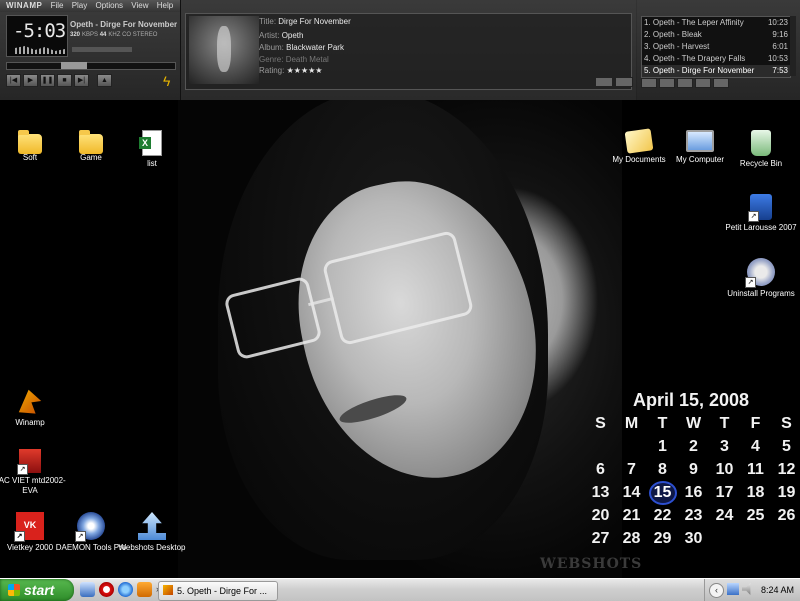 The height and width of the screenshot is (601, 800). I want to click on pause-button: ❚❚, so click(47, 80).